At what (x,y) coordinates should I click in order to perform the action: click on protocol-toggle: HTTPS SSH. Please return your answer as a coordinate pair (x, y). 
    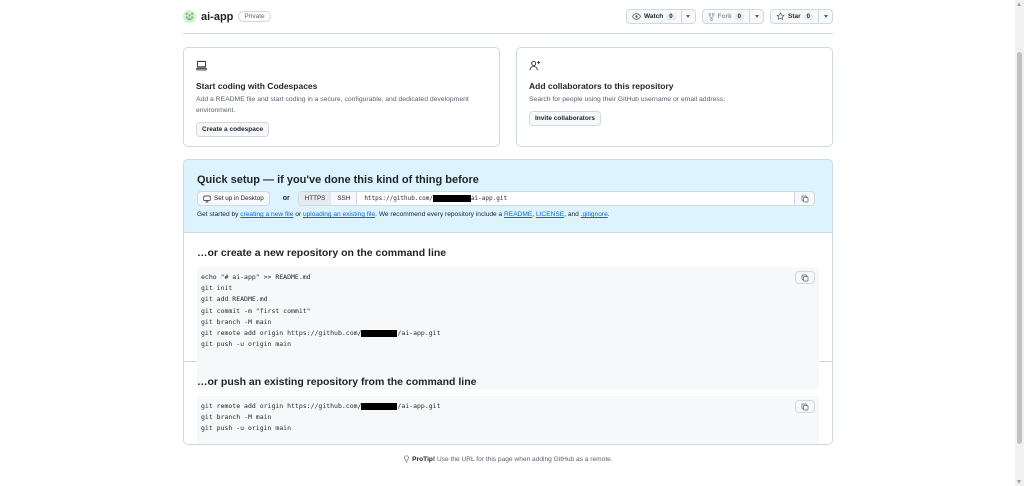
    Looking at the image, I should click on (327, 198).